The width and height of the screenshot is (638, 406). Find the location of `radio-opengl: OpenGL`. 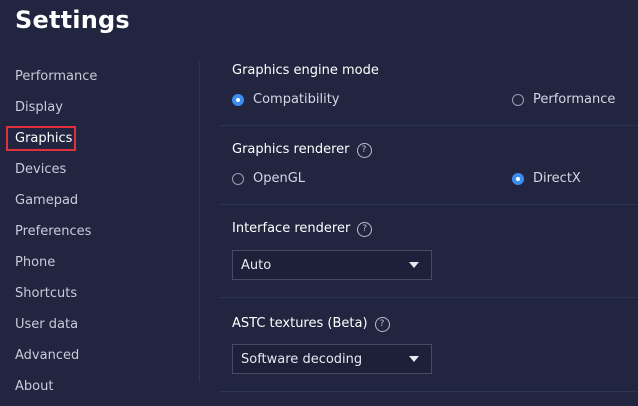

radio-opengl: OpenGL is located at coordinates (268, 178).